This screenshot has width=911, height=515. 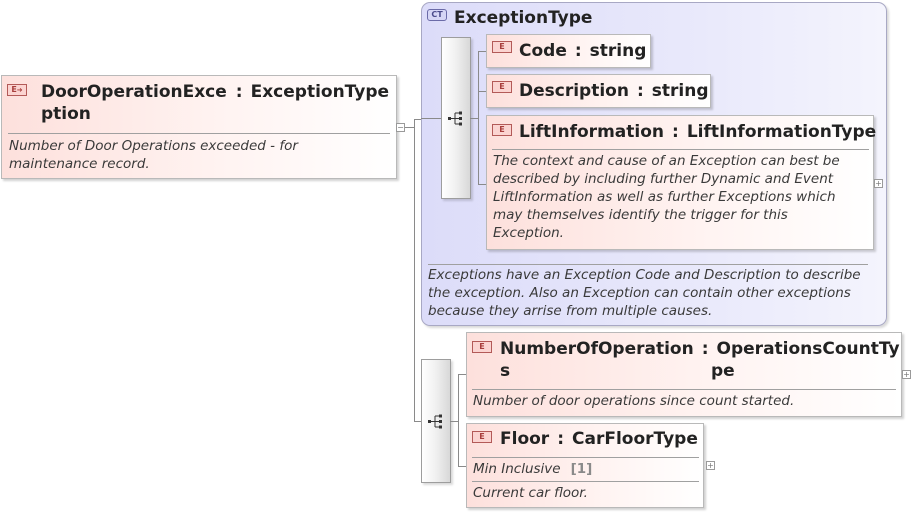 I want to click on complex-type-separator, so click(x=648, y=264).